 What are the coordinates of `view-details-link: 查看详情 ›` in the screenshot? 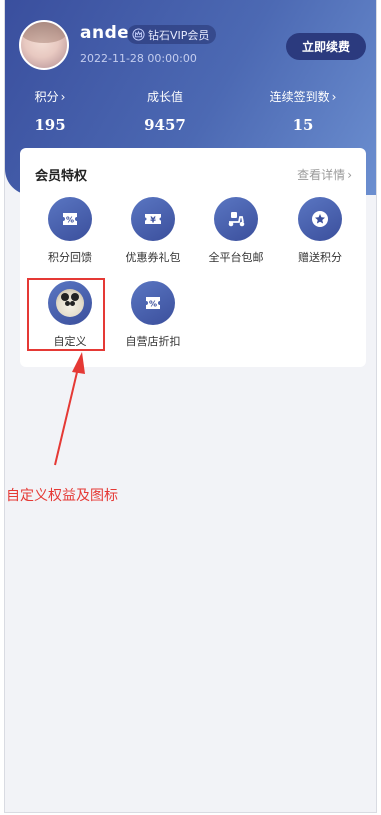 It's located at (324, 174).